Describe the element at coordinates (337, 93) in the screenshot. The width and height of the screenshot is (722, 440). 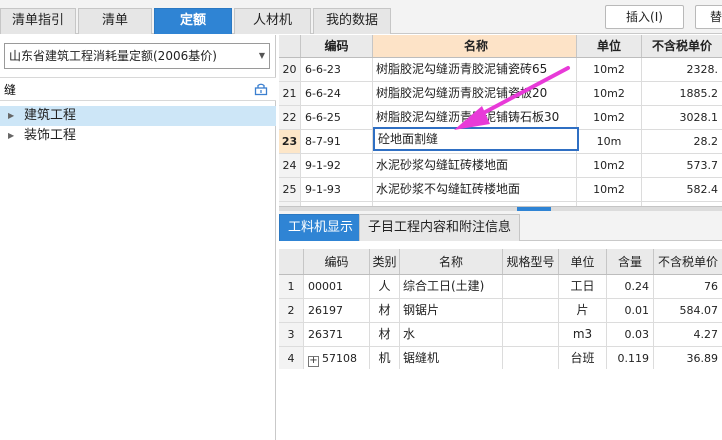
I see `code-cell: 6-6-24` at that location.